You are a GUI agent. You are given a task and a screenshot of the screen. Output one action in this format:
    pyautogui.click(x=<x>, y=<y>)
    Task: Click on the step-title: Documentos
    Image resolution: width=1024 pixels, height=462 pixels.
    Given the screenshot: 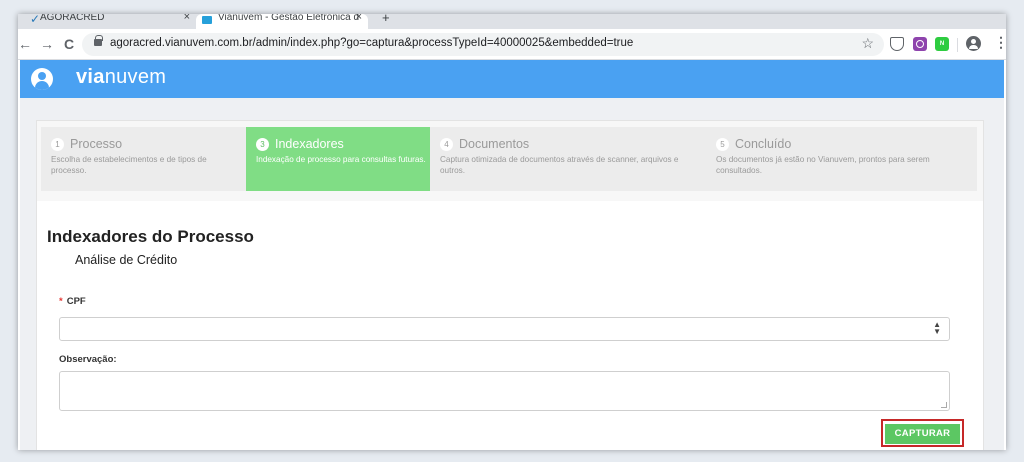 What is the action you would take?
    pyautogui.click(x=494, y=144)
    